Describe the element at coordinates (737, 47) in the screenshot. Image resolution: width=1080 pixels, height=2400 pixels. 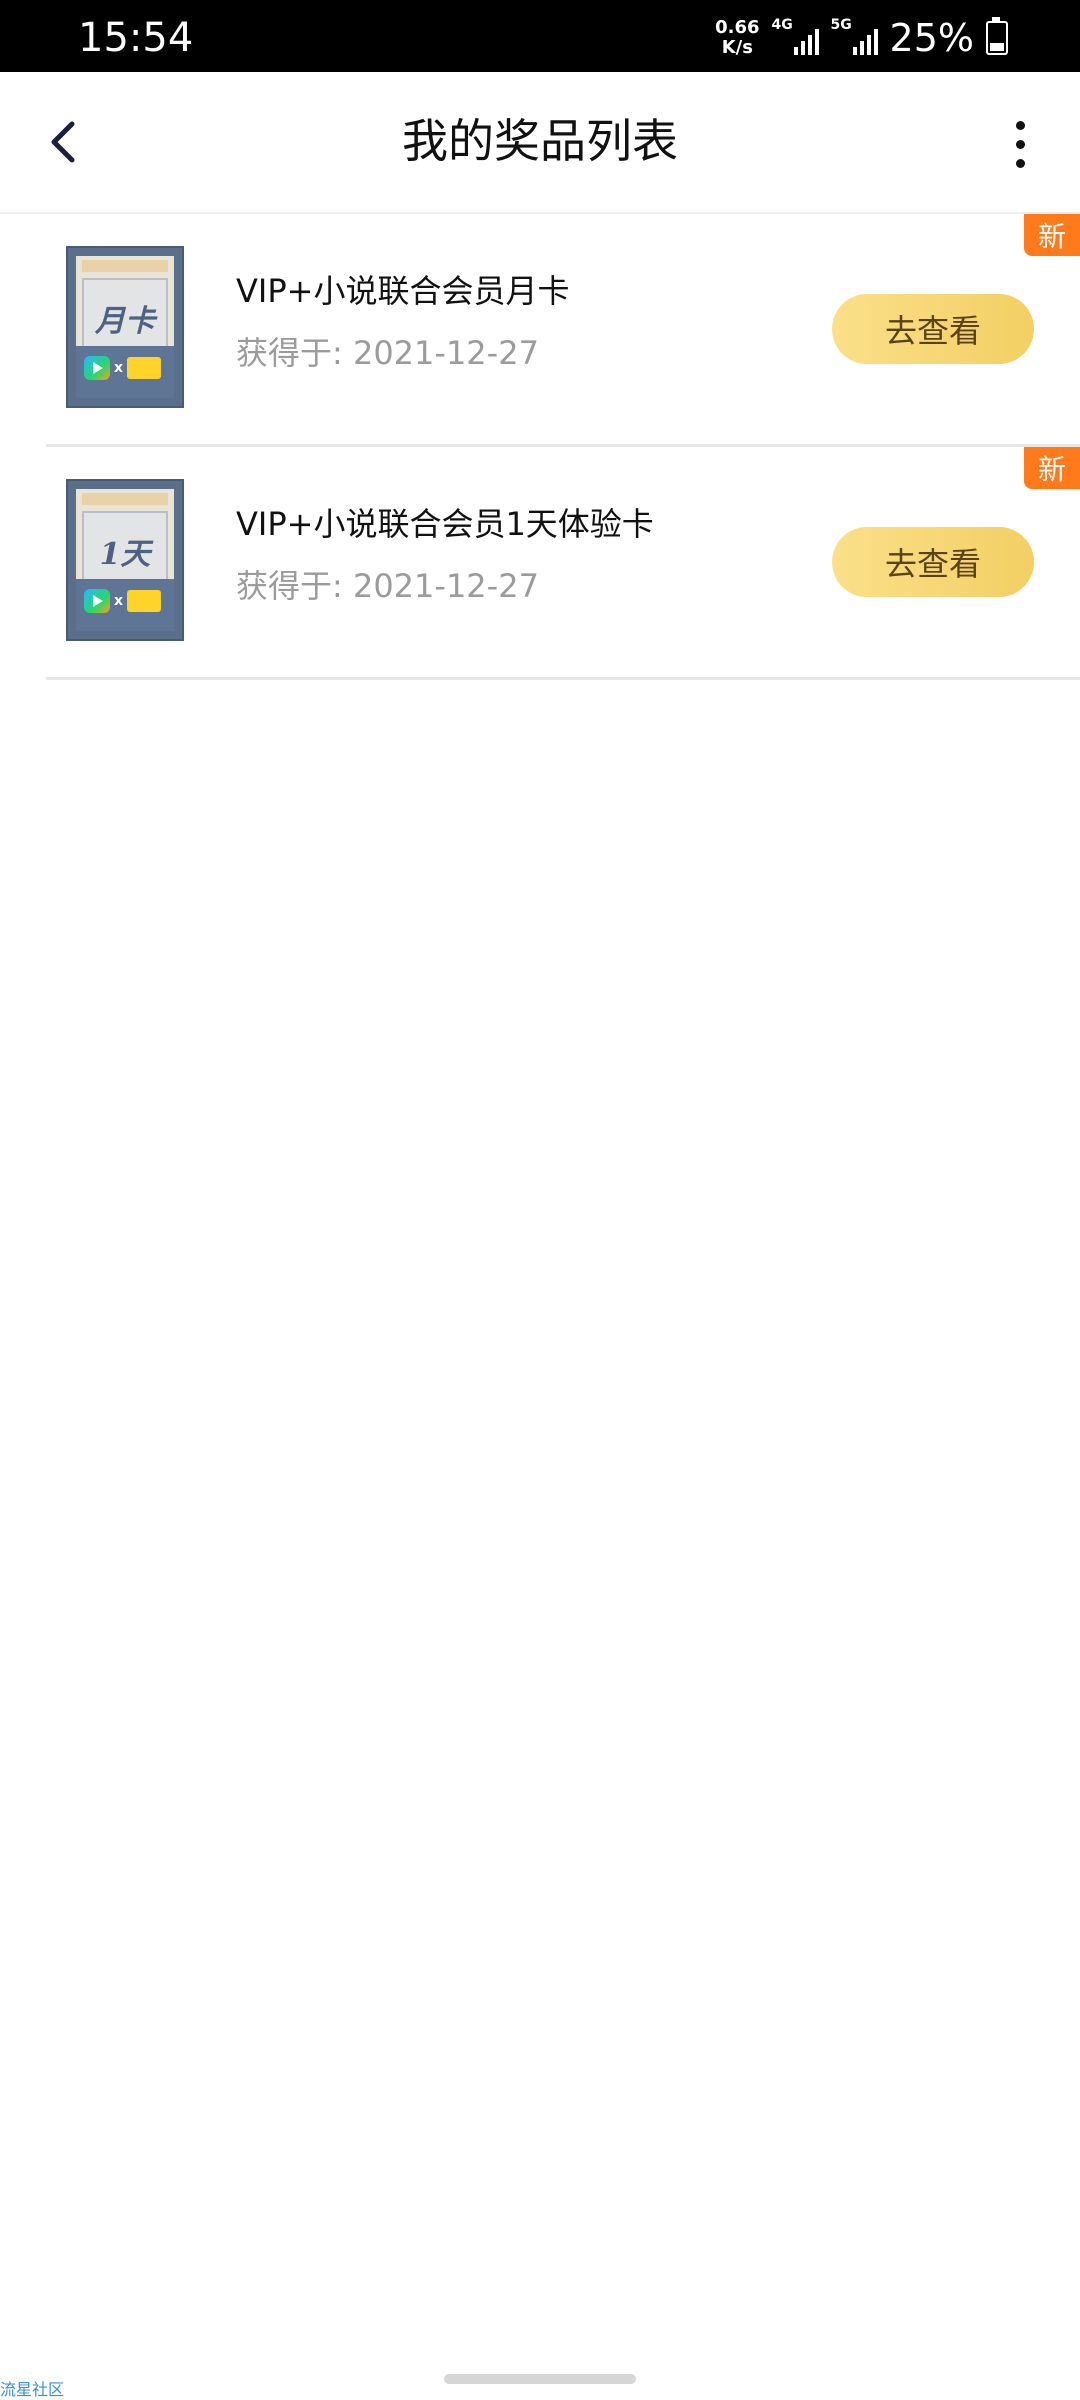
I see `network-speed-unit: K/s` at that location.